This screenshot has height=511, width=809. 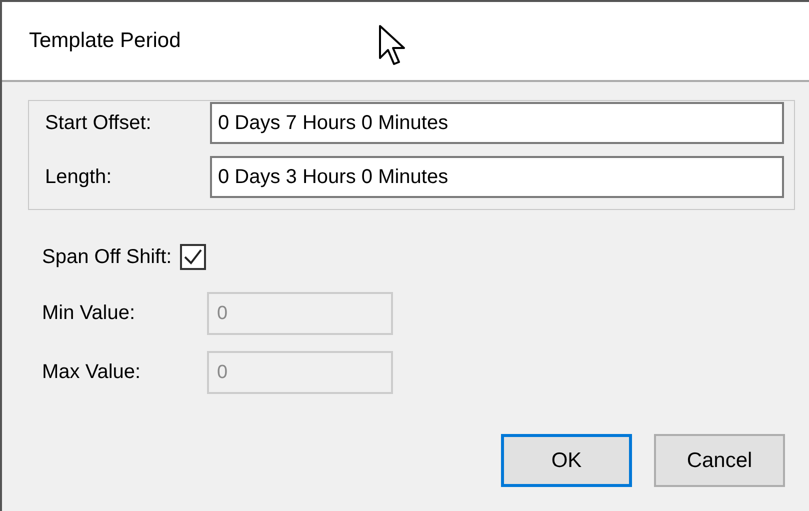 What do you see at coordinates (497, 177) in the screenshot?
I see `input-field: 0 Days 3 Hours 0 Minutes` at bounding box center [497, 177].